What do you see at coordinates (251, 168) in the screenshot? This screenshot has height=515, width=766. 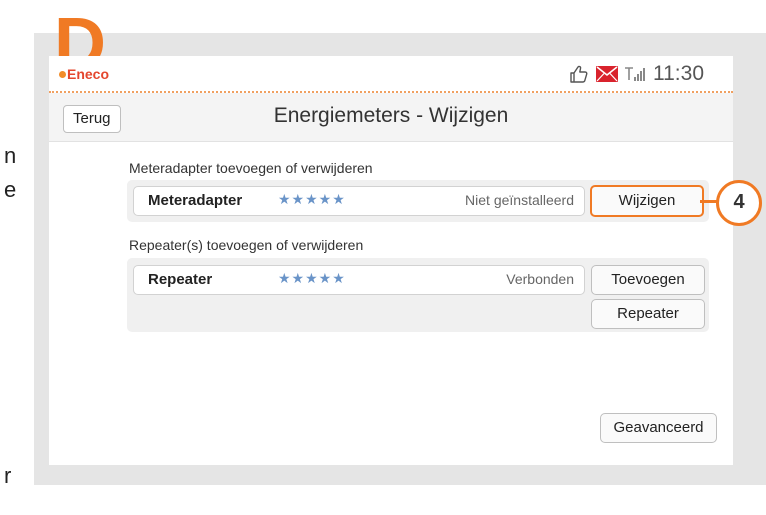 I see `meteradapter-section-label: Meteradapter toevoegen of verwijderen` at bounding box center [251, 168].